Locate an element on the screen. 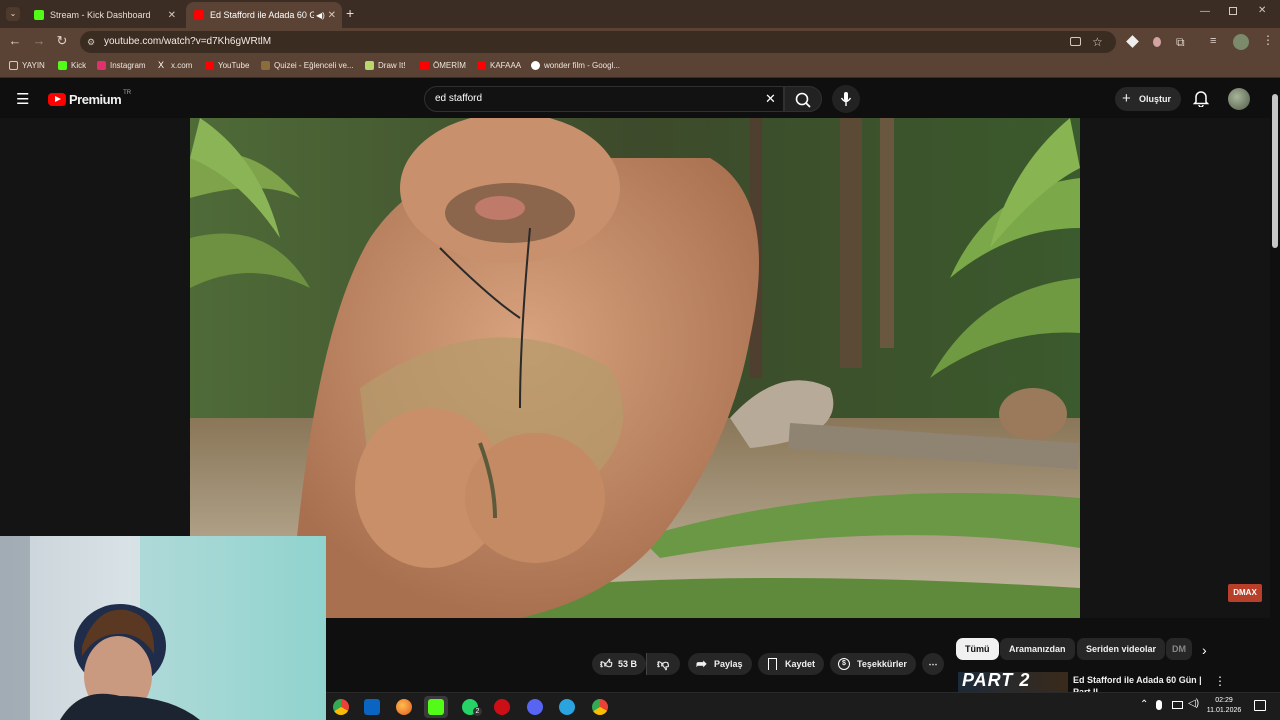  bookmark-omerim: ÖMERİM is located at coordinates (443, 65).